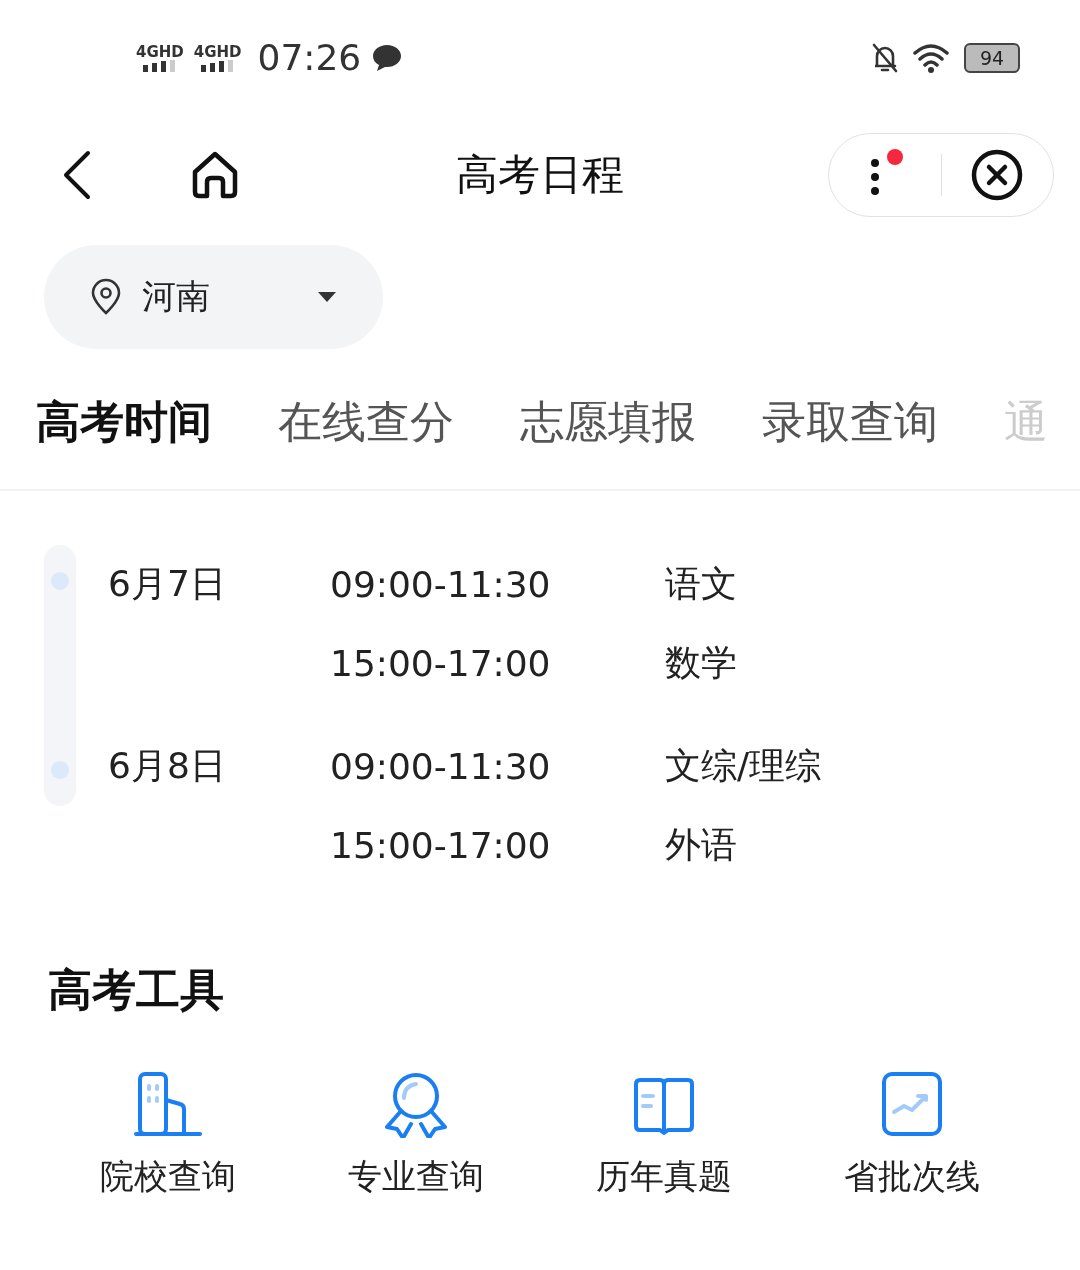  Describe the element at coordinates (366, 428) in the screenshot. I see `tab: 在线查分` at that location.